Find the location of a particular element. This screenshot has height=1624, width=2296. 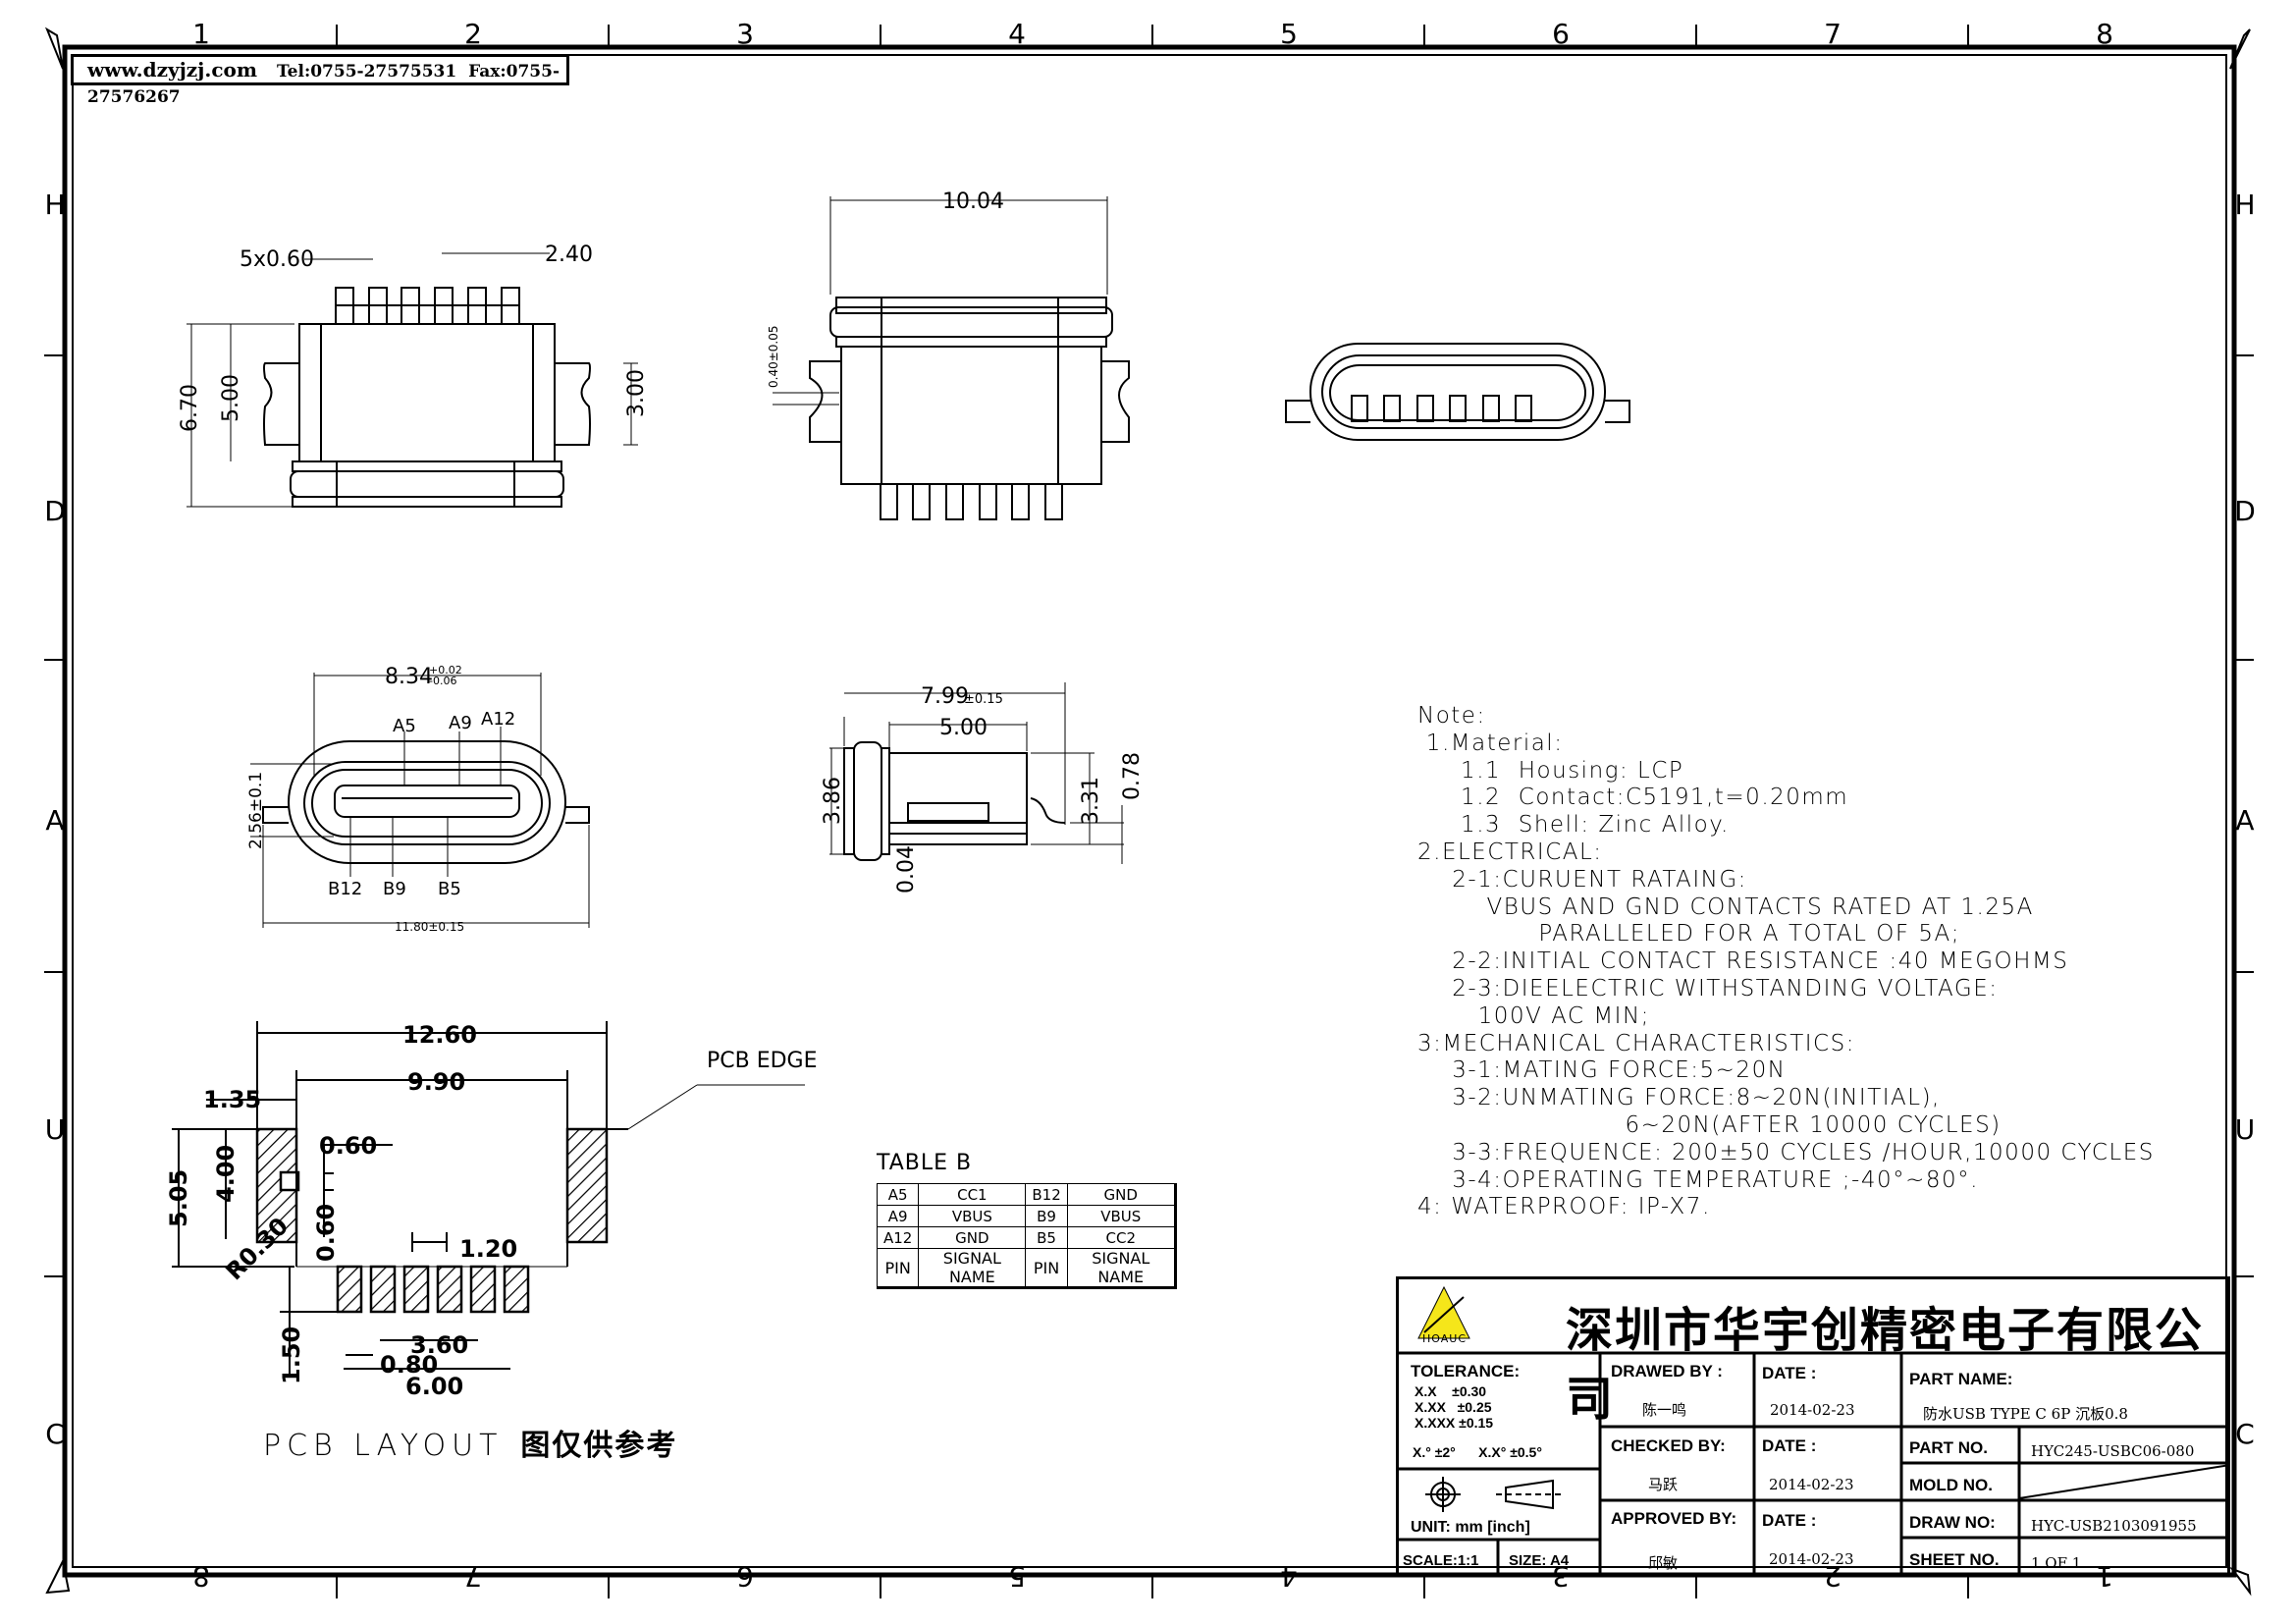

zone-column-label: 6 is located at coordinates (745, 1576).